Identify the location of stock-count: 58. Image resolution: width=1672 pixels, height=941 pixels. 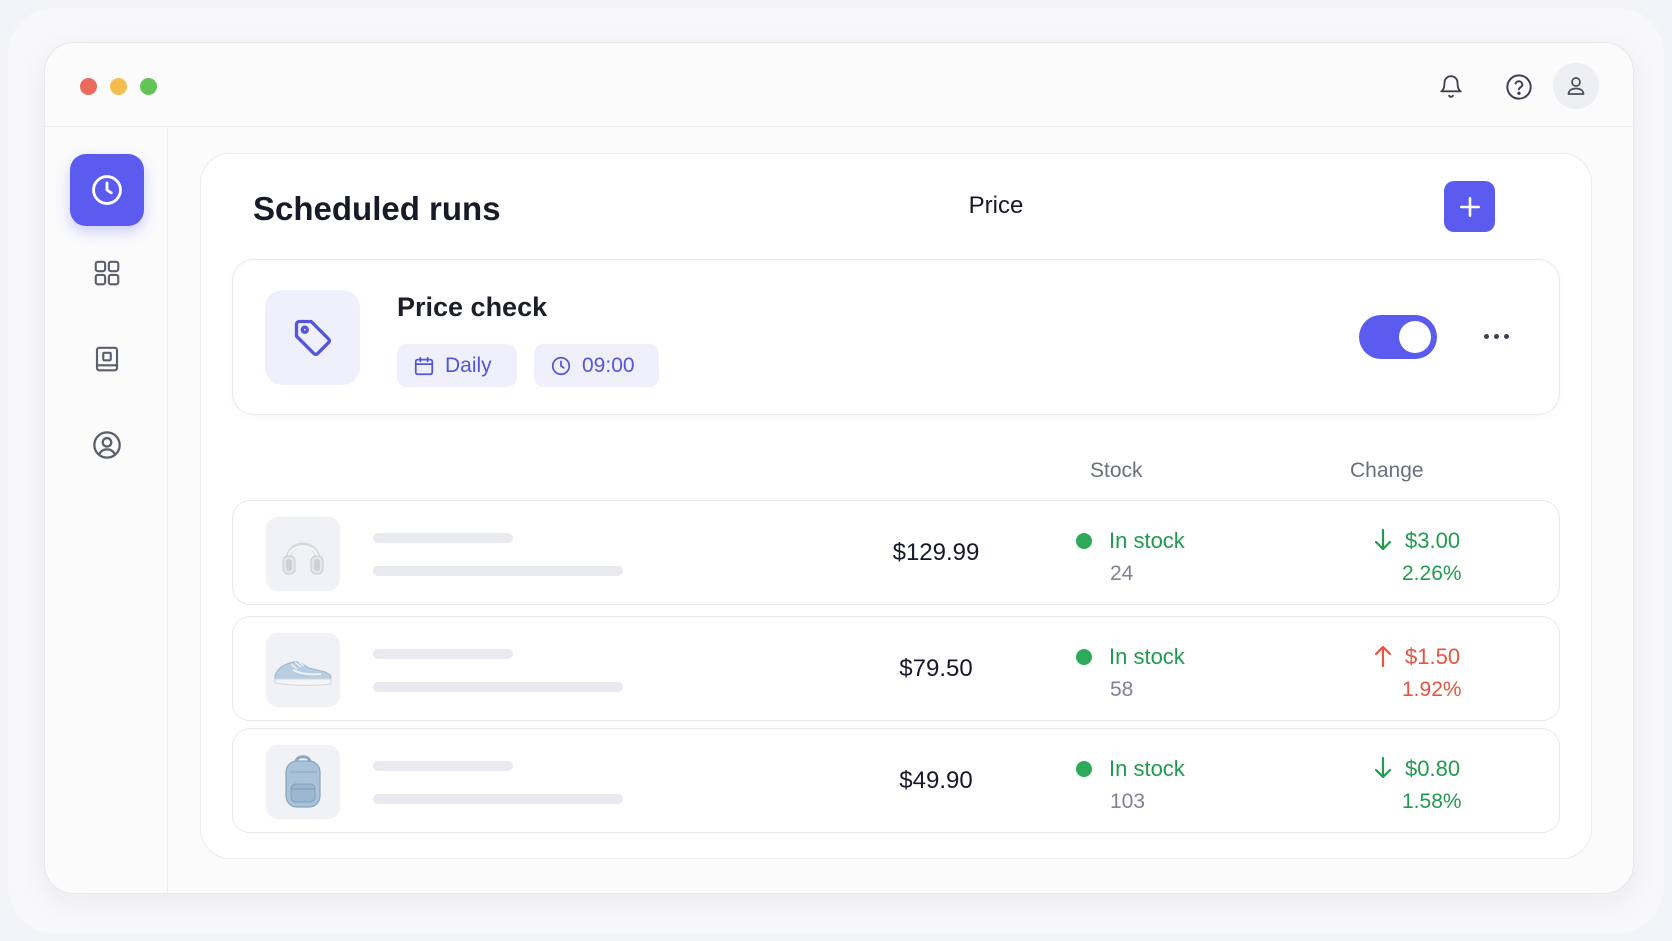
(1122, 689).